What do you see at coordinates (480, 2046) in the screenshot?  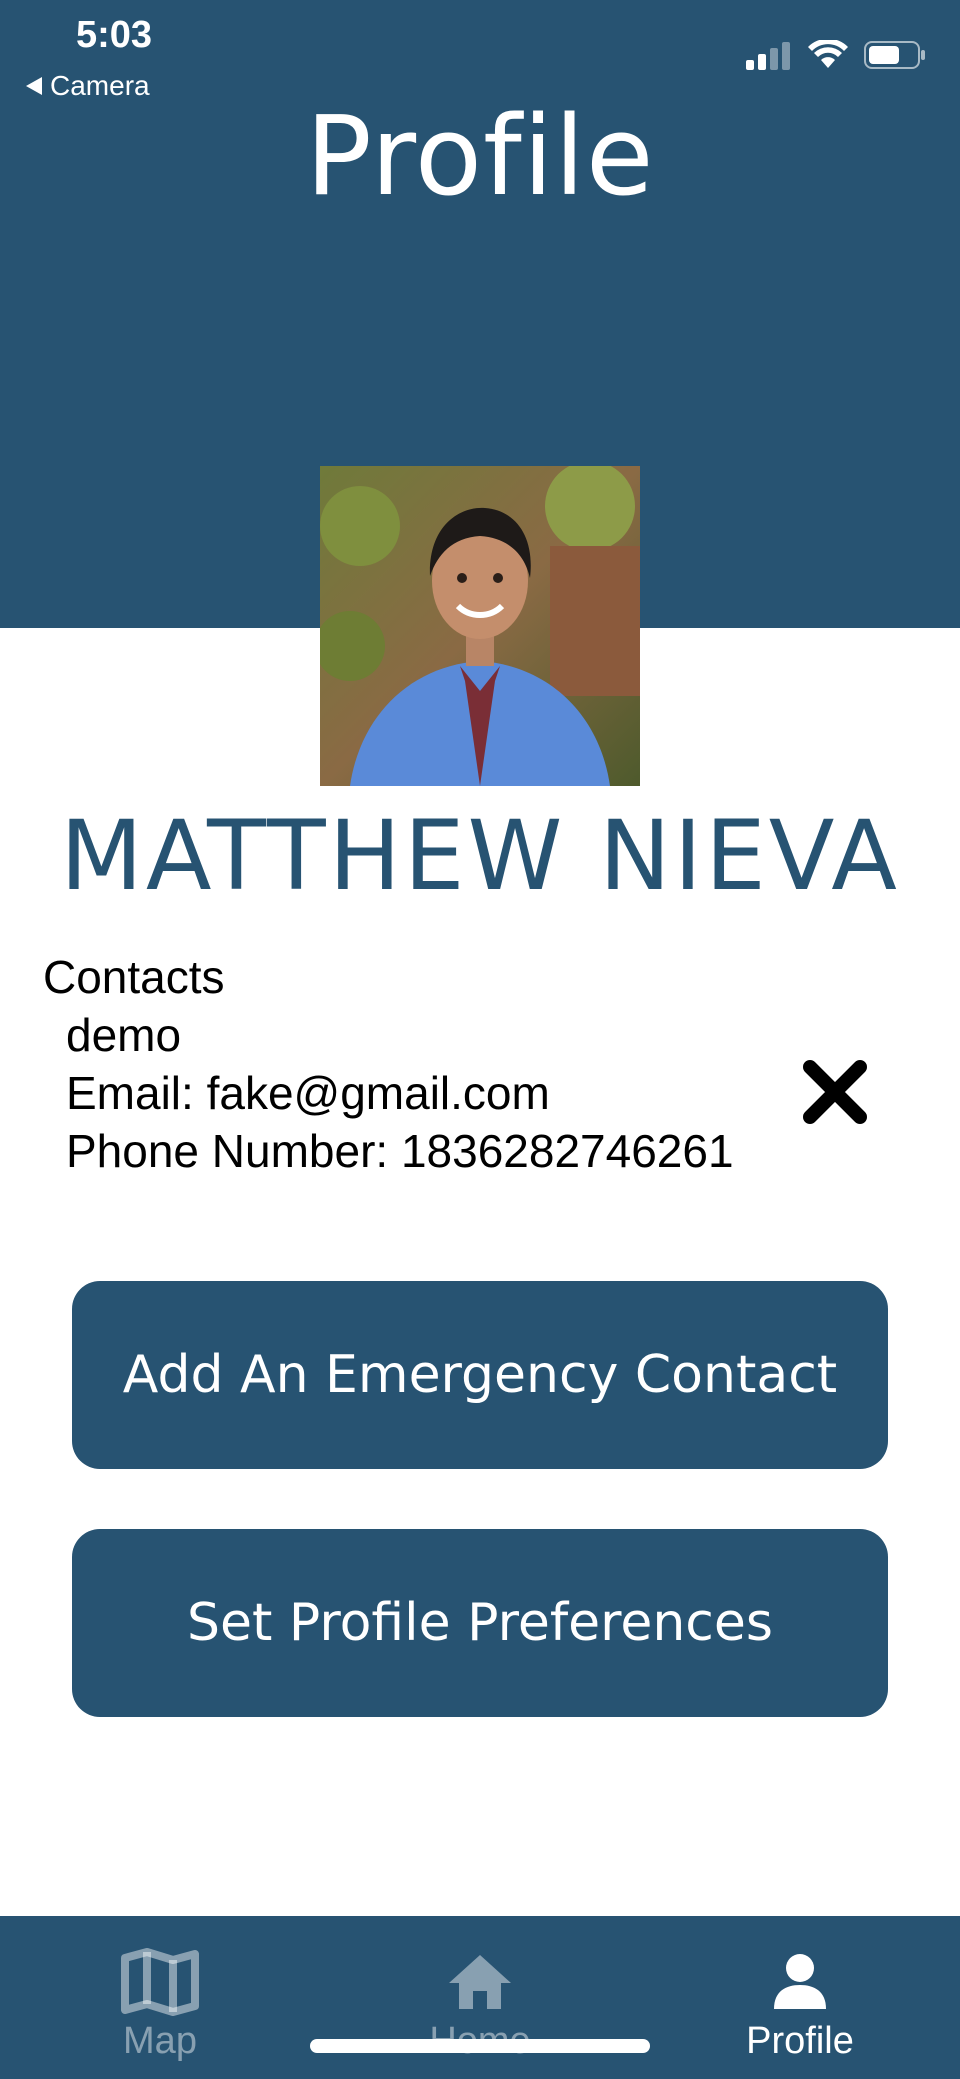 I see `home-indicator` at bounding box center [480, 2046].